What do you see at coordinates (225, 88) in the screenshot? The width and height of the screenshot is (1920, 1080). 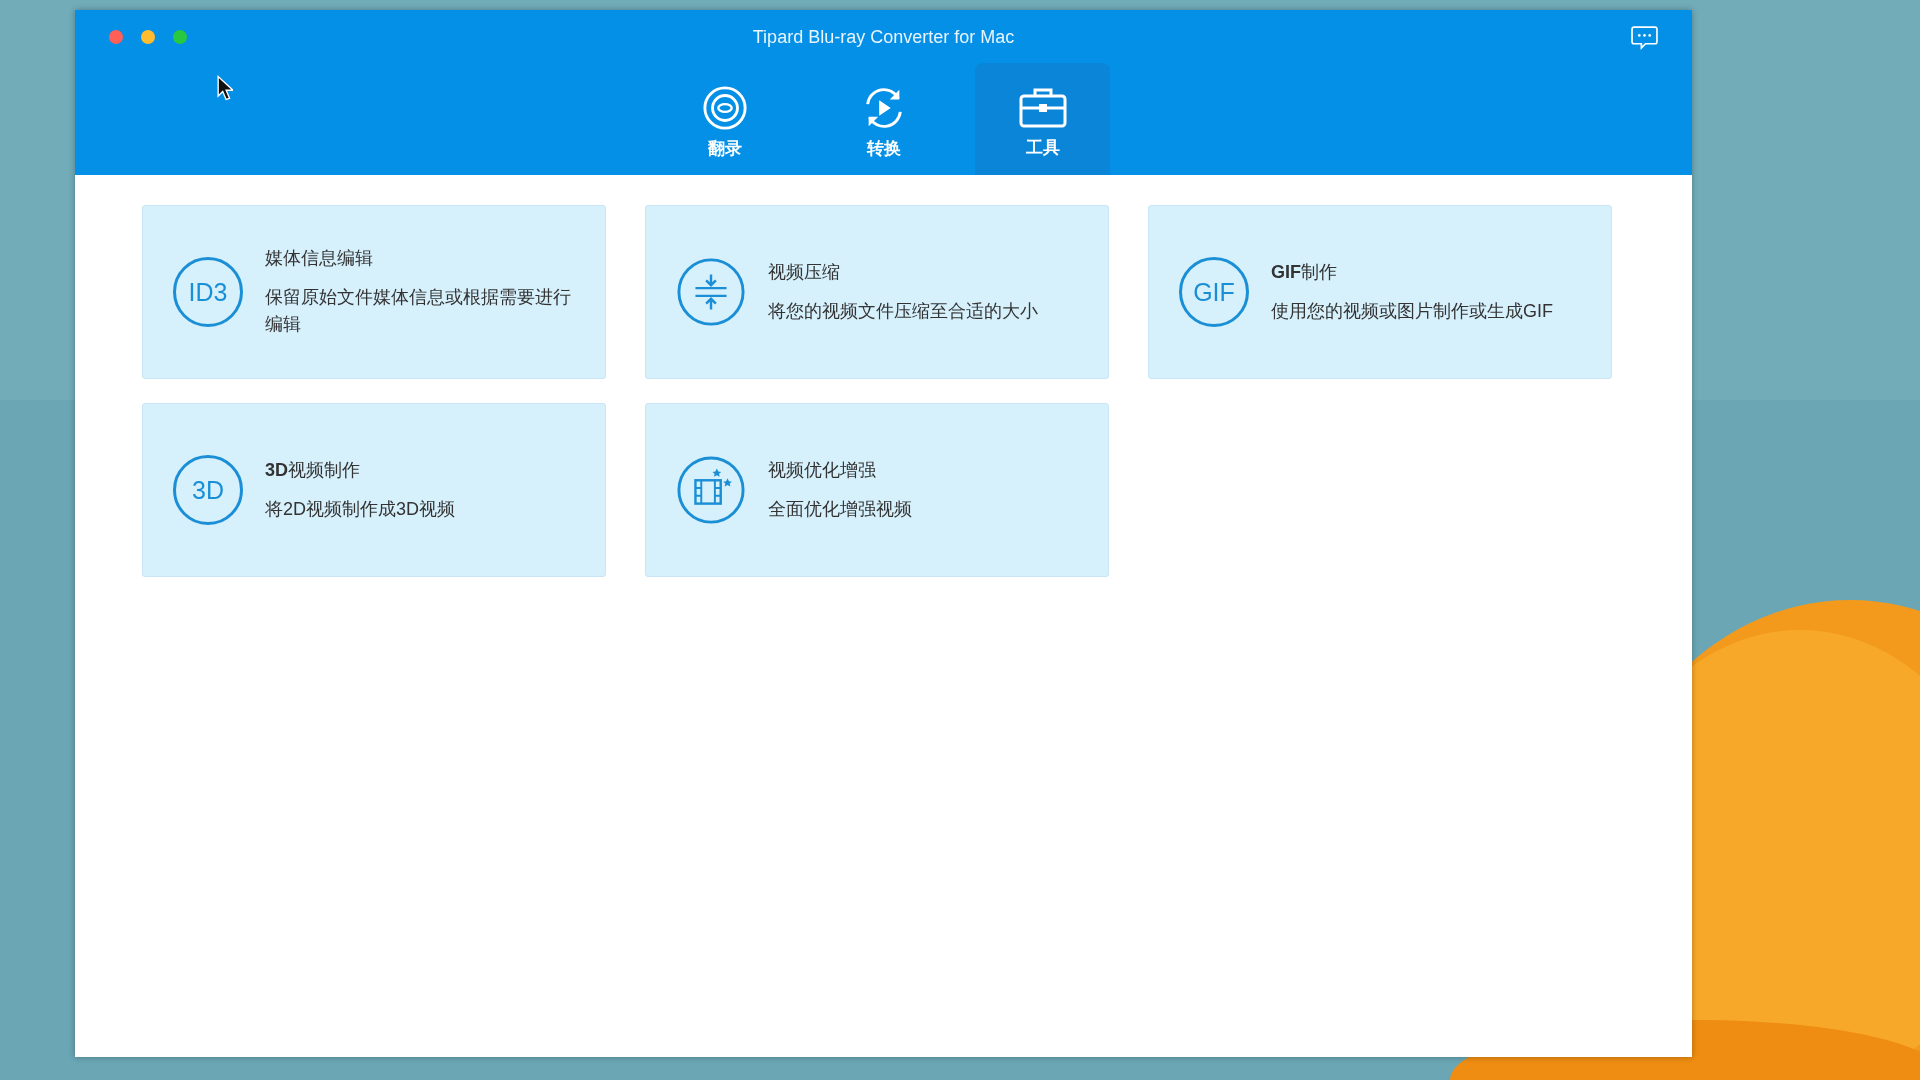 I see `cursor-icon` at bounding box center [225, 88].